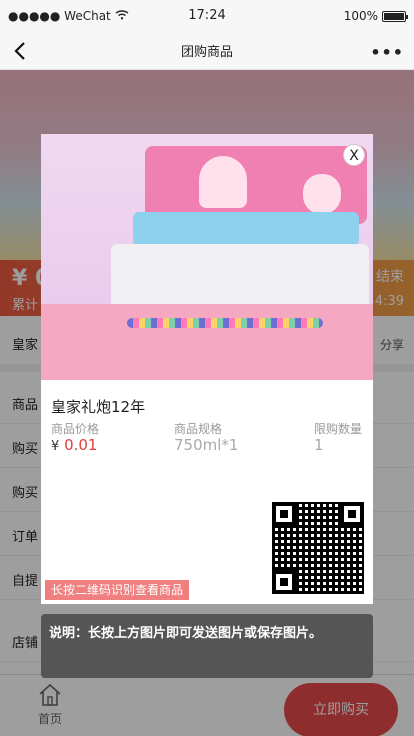 The image size is (414, 736). I want to click on page-title: 团购商品, so click(206, 52).